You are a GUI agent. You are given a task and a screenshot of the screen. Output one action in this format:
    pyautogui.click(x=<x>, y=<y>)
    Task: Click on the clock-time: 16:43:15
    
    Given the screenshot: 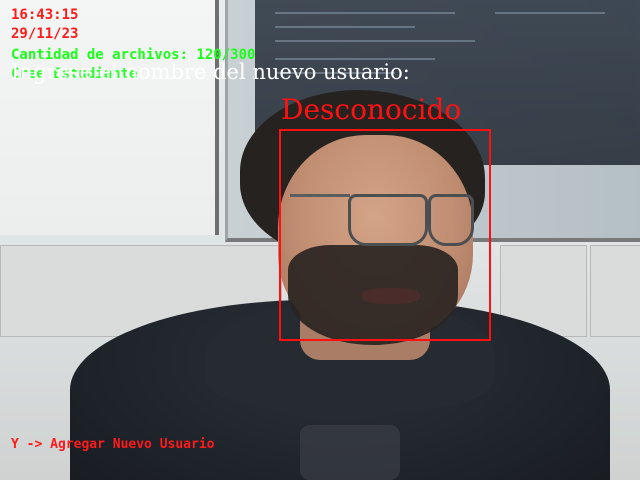 What is the action you would take?
    pyautogui.click(x=45, y=15)
    